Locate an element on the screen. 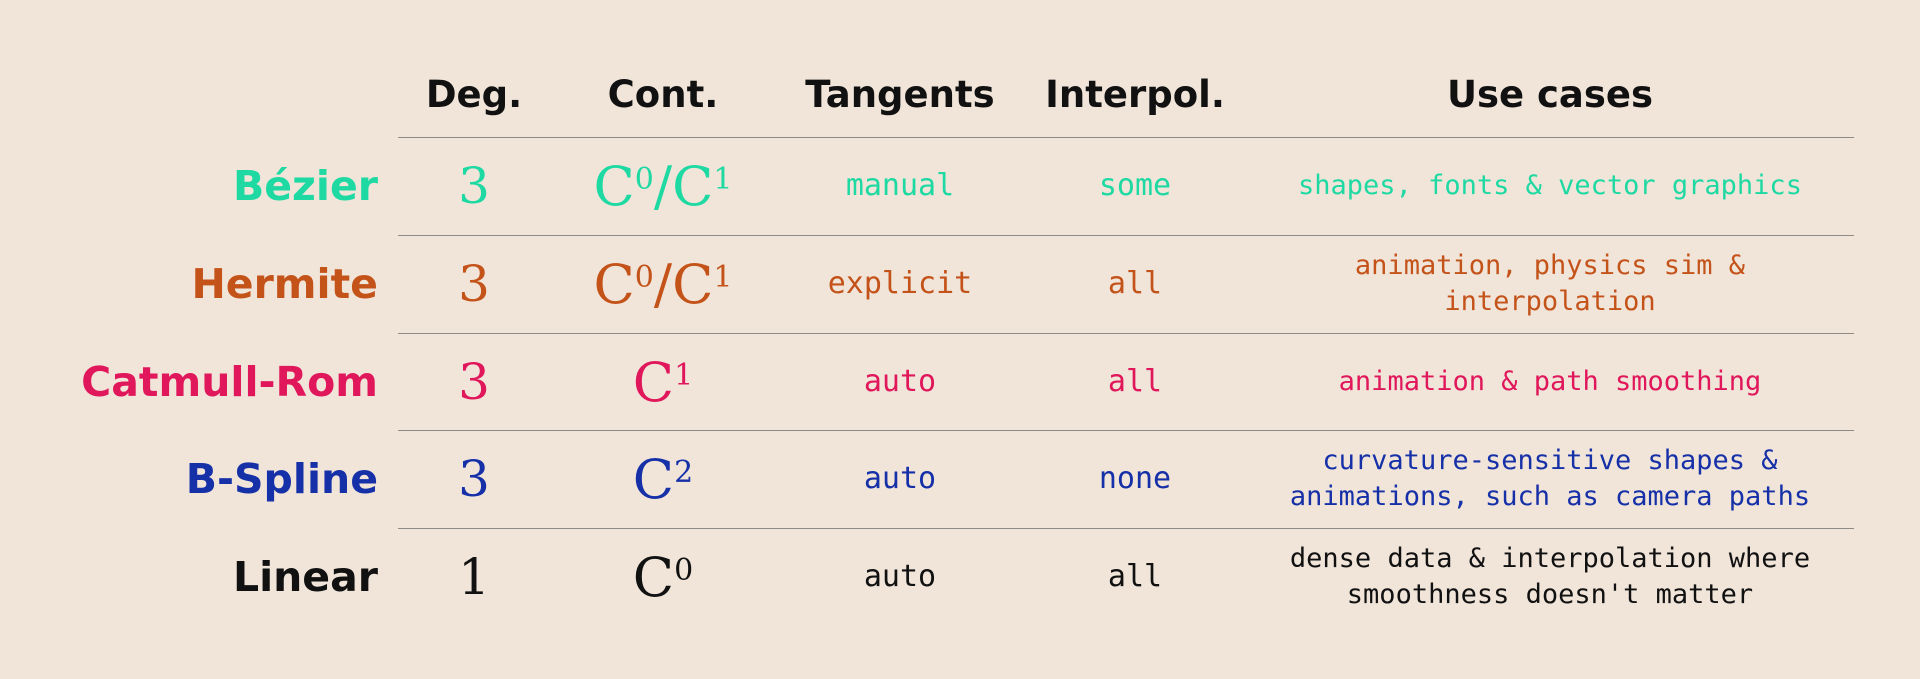  continuity-value: C0 is located at coordinates (663, 577).